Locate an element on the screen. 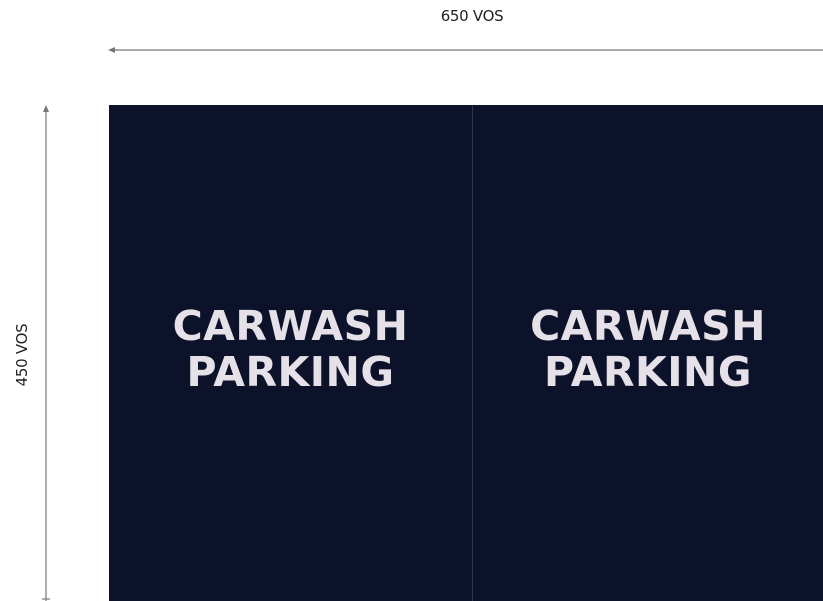 The width and height of the screenshot is (823, 601). sign-text-right: CARWASH PARKING is located at coordinates (648, 349).